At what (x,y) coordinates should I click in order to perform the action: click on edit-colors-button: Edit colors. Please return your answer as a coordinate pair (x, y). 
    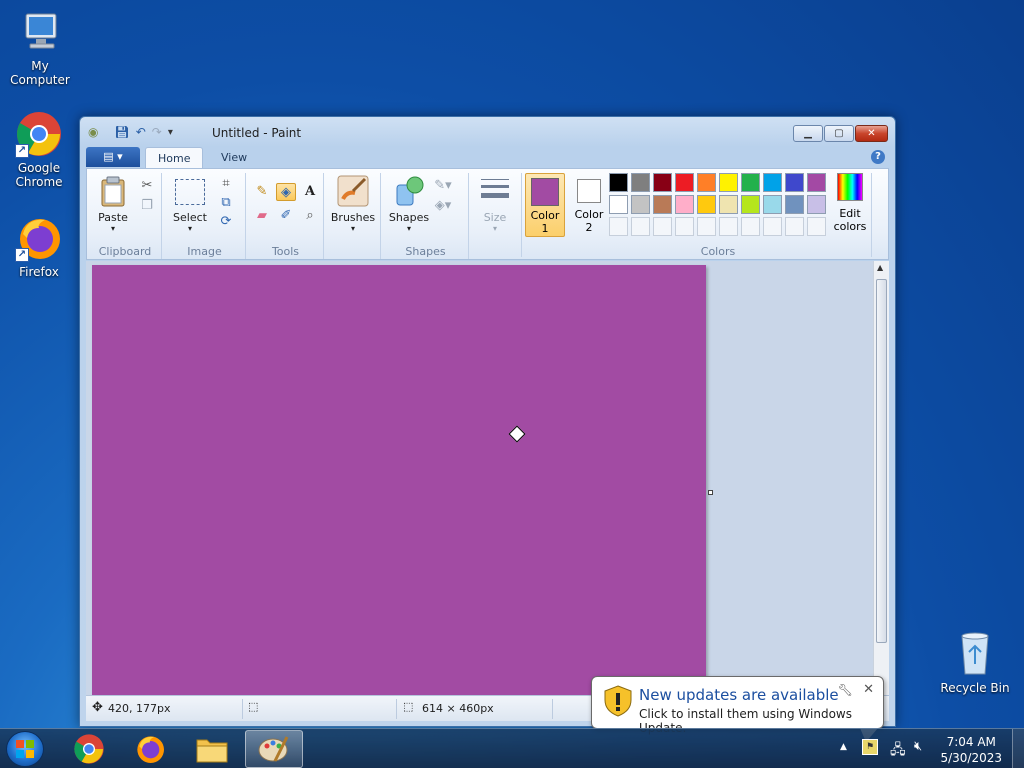
    Looking at the image, I should click on (850, 203).